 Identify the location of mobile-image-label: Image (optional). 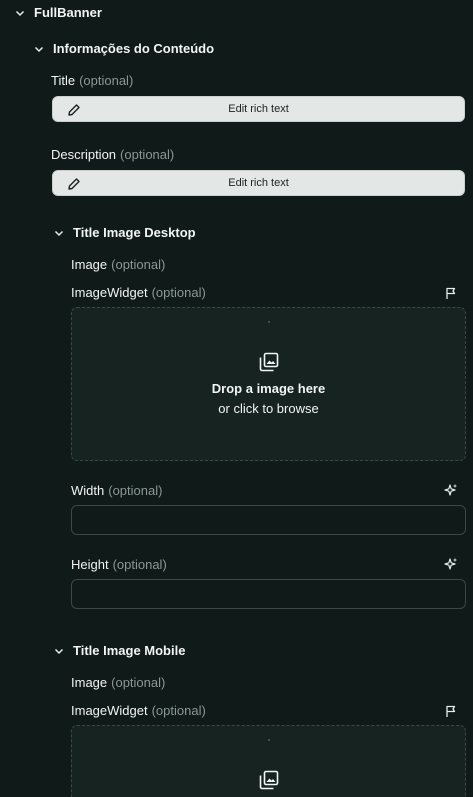
(118, 682).